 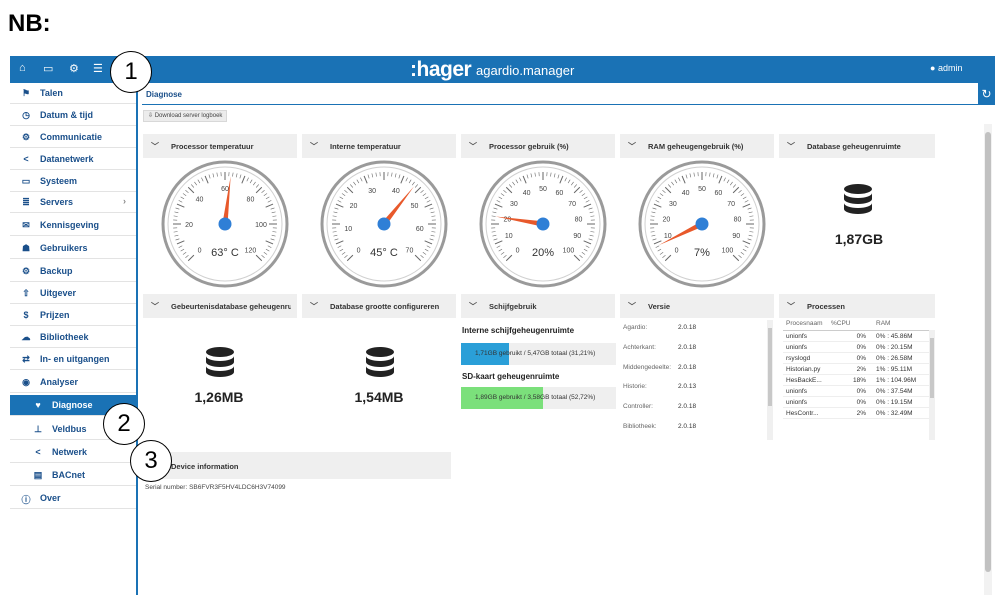 What do you see at coordinates (73, 315) in the screenshot?
I see `sidebar-item-prijzen: $ Prijzen` at bounding box center [73, 315].